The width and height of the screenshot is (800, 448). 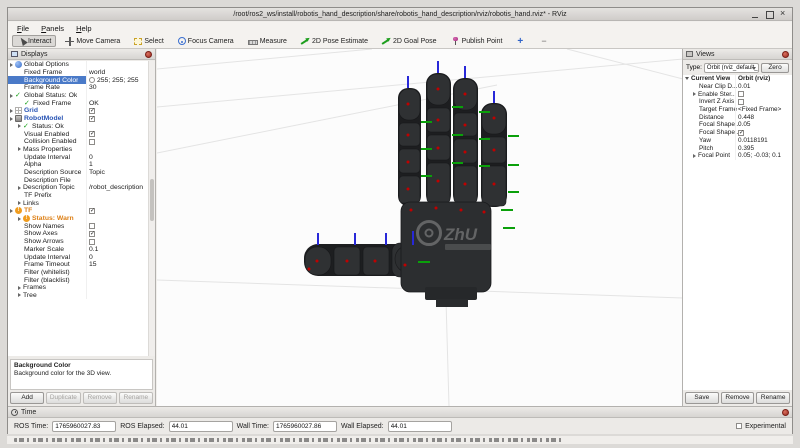 What do you see at coordinates (755, 14) in the screenshot?
I see `minimize-icon` at bounding box center [755, 14].